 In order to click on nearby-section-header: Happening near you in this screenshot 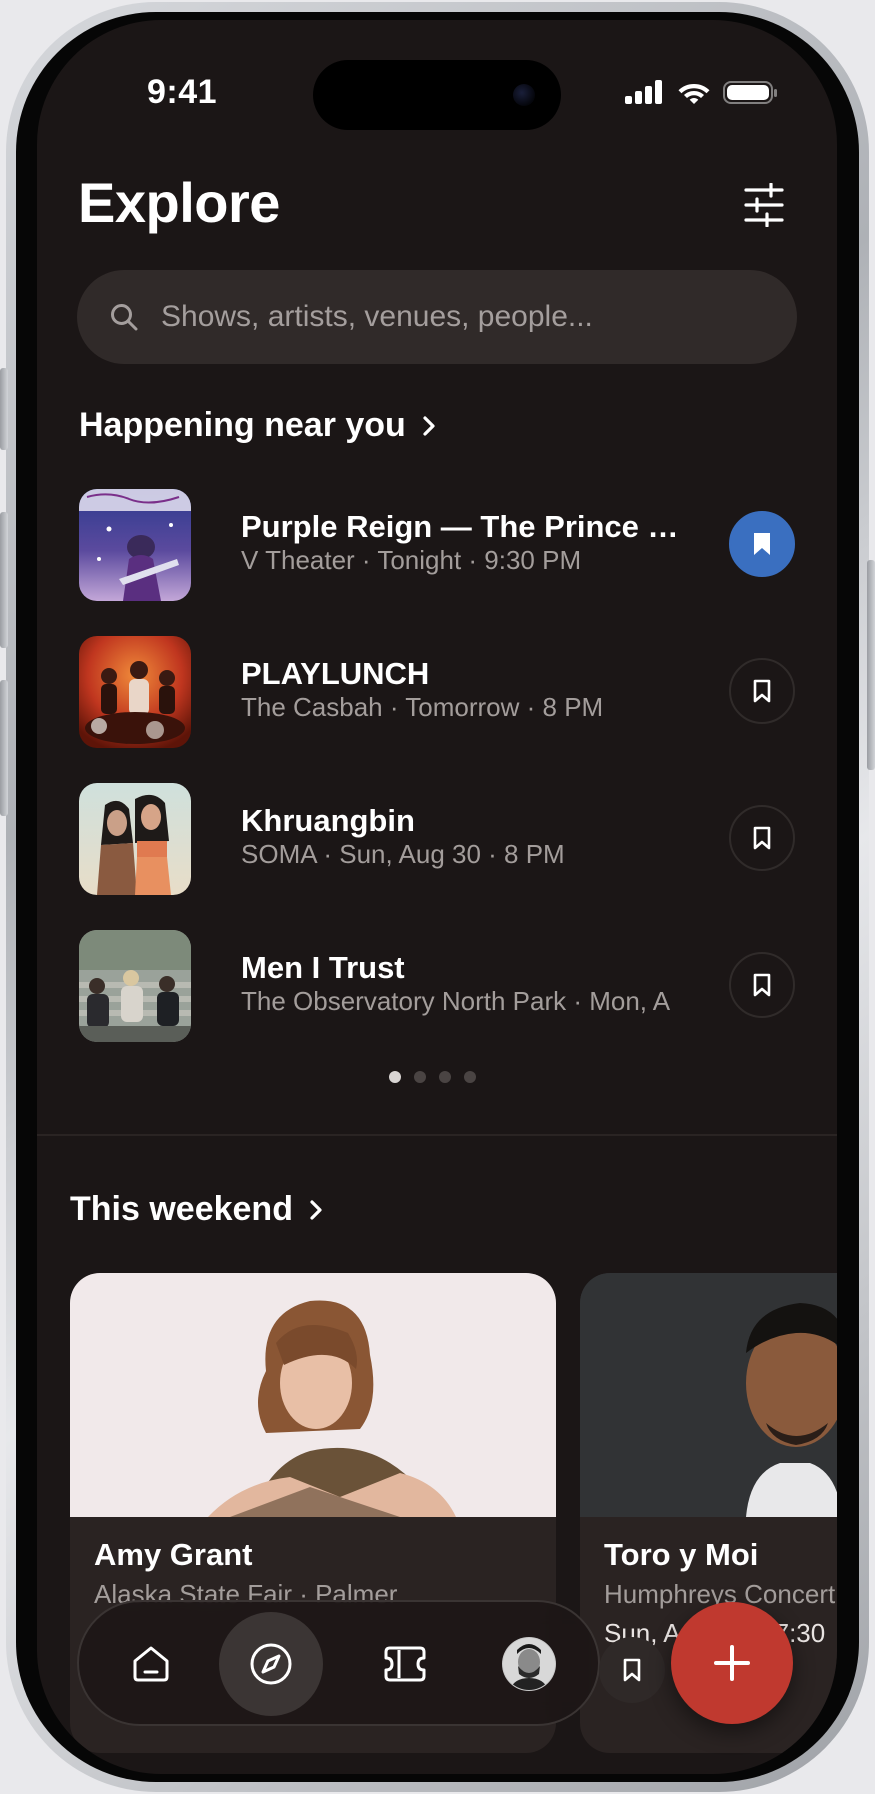, I will do `click(258, 425)`.